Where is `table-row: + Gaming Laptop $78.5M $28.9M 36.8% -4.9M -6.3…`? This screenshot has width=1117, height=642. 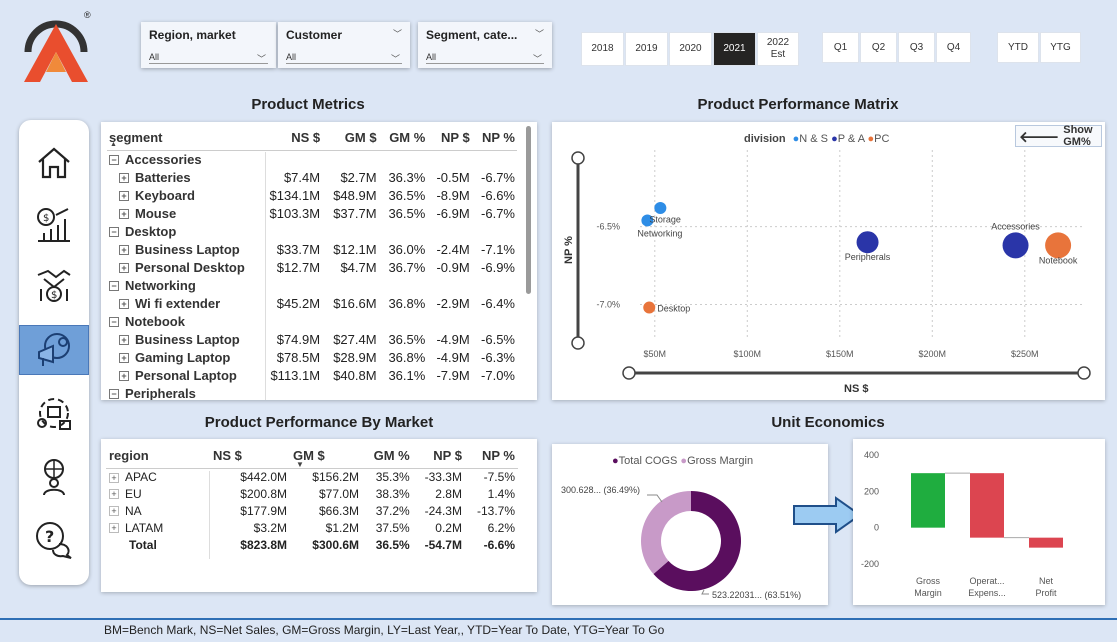
table-row: + Gaming Laptop $78.5M $28.9M 36.8% -4.9M -6.3… is located at coordinates (312, 357).